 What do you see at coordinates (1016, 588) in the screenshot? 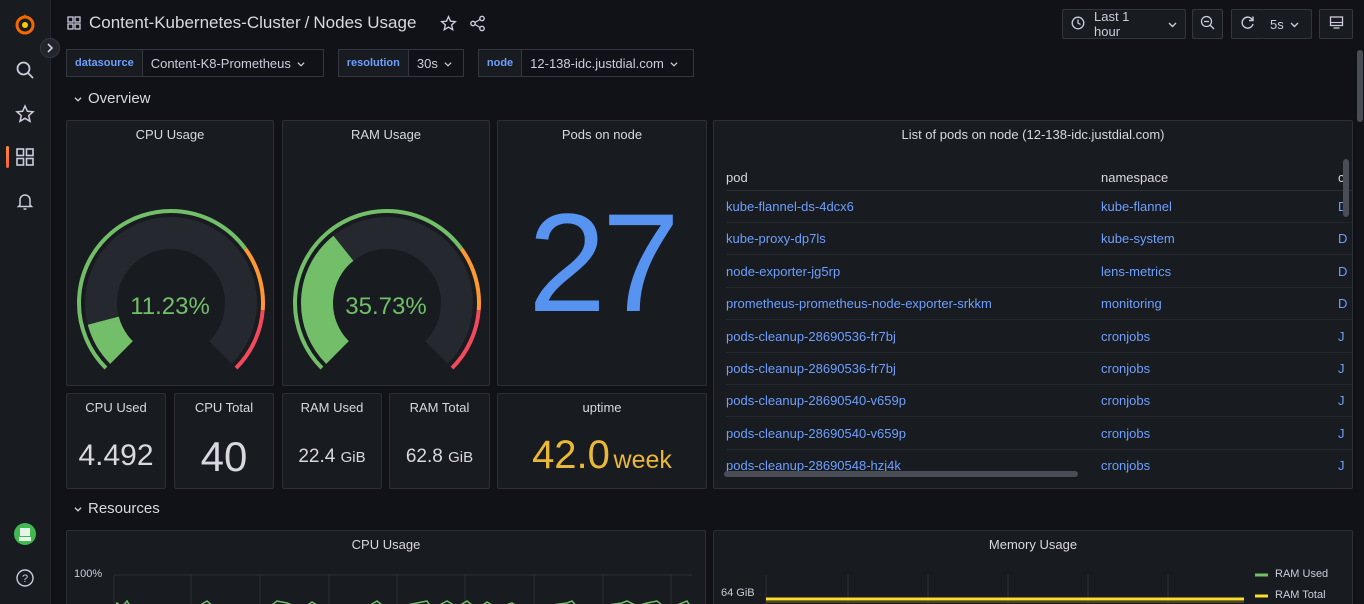
I see `memory-timeseries-plot` at bounding box center [1016, 588].